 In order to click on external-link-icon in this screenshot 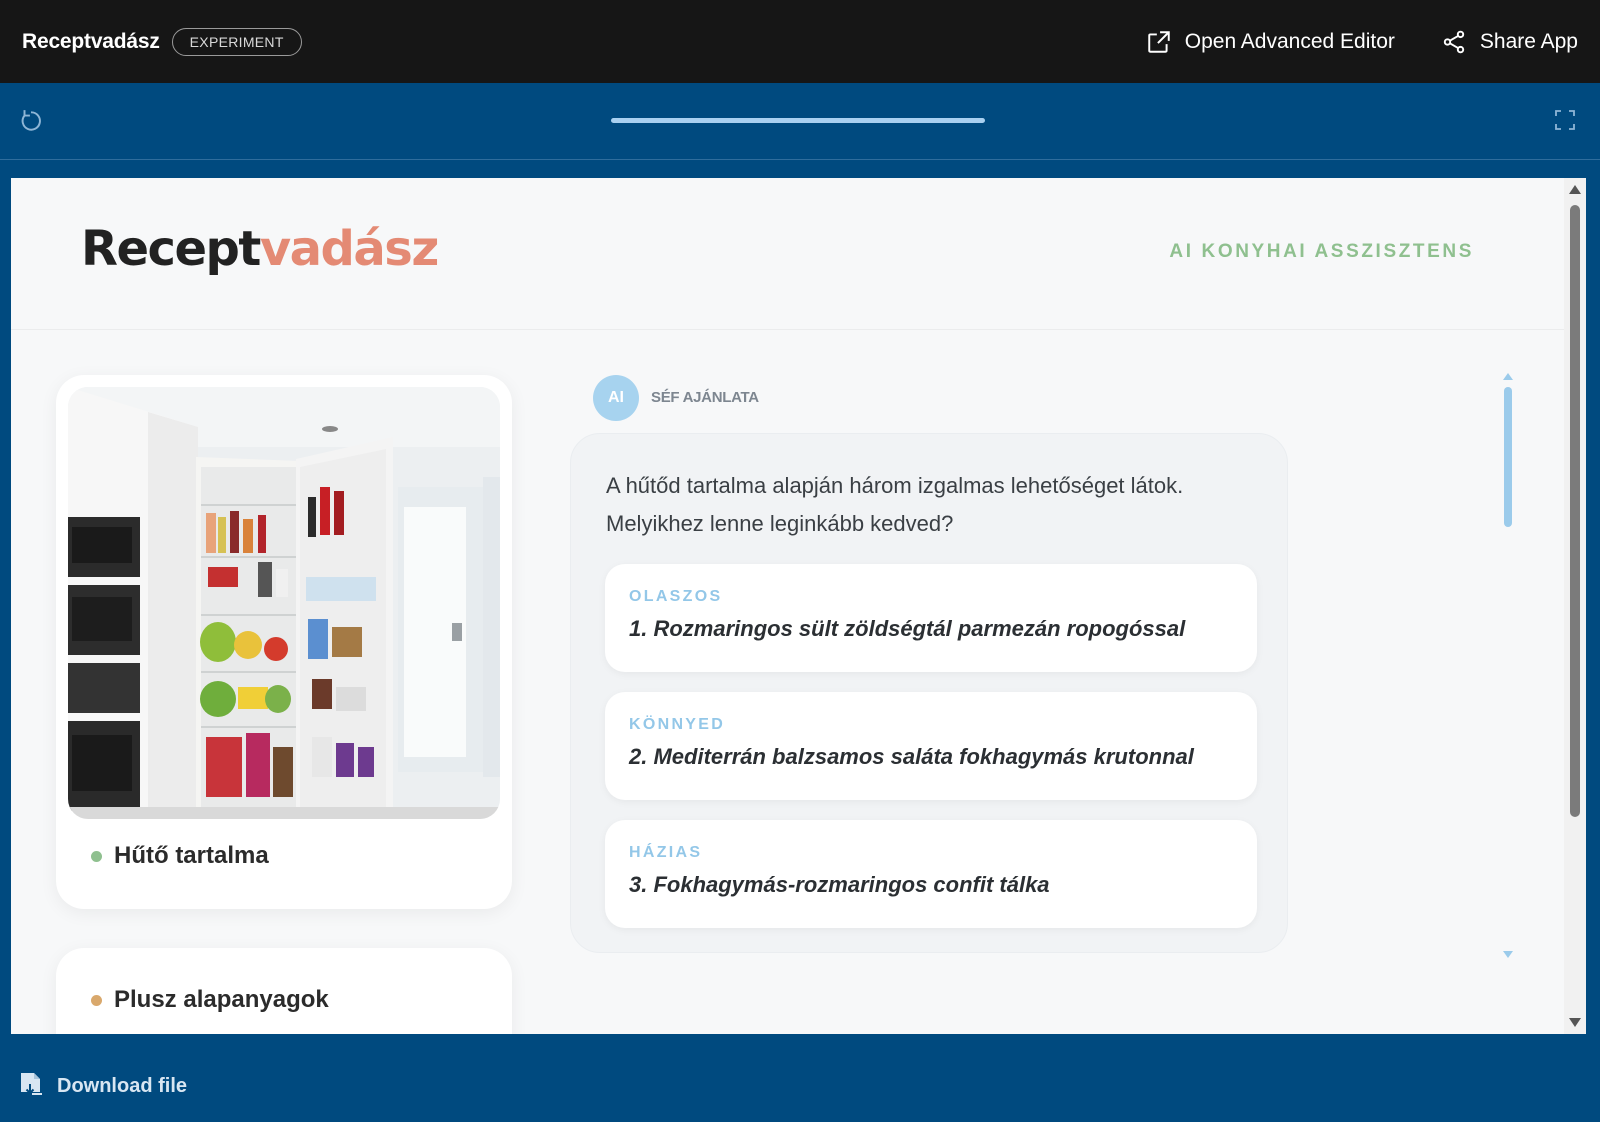, I will do `click(1159, 41)`.